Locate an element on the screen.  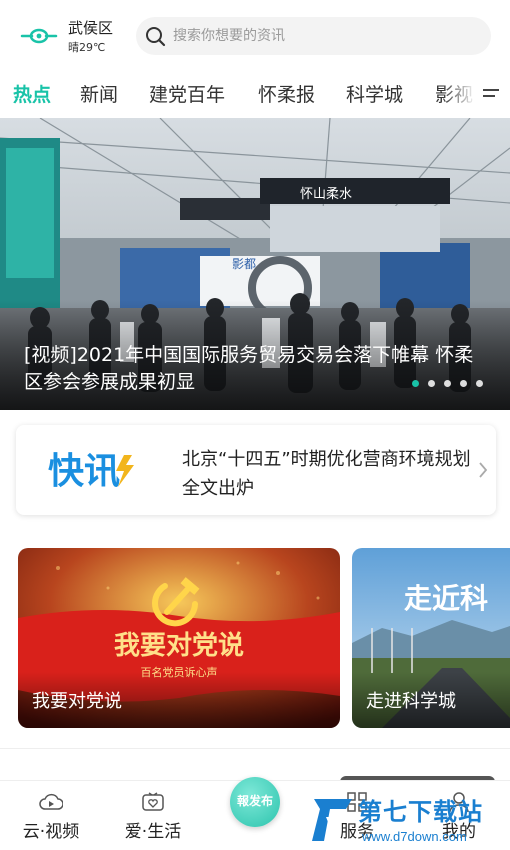
flash-headline: 北京“十四五”时期优化营商环境规划全文出炉 is located at coordinates (326, 474).